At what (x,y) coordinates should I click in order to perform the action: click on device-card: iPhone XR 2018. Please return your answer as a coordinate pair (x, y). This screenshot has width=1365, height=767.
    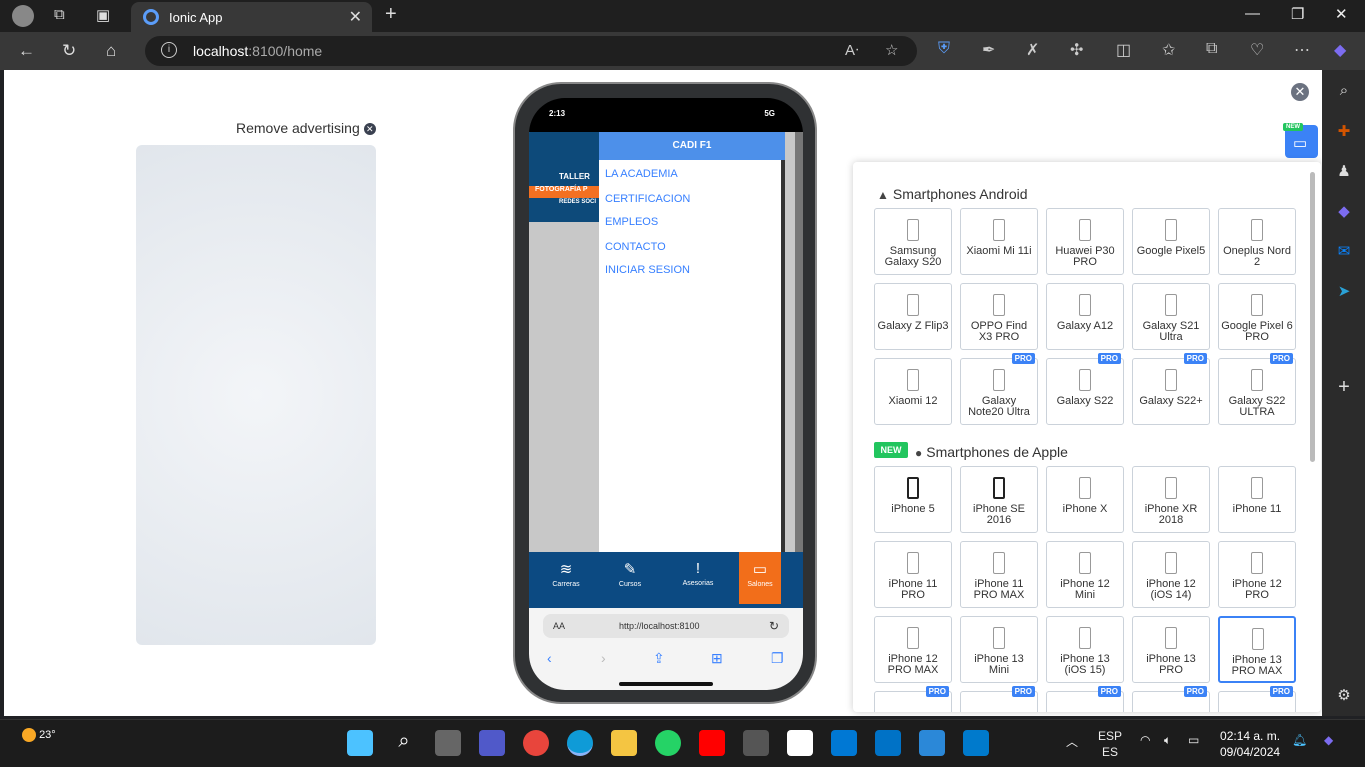
    Looking at the image, I should click on (1171, 499).